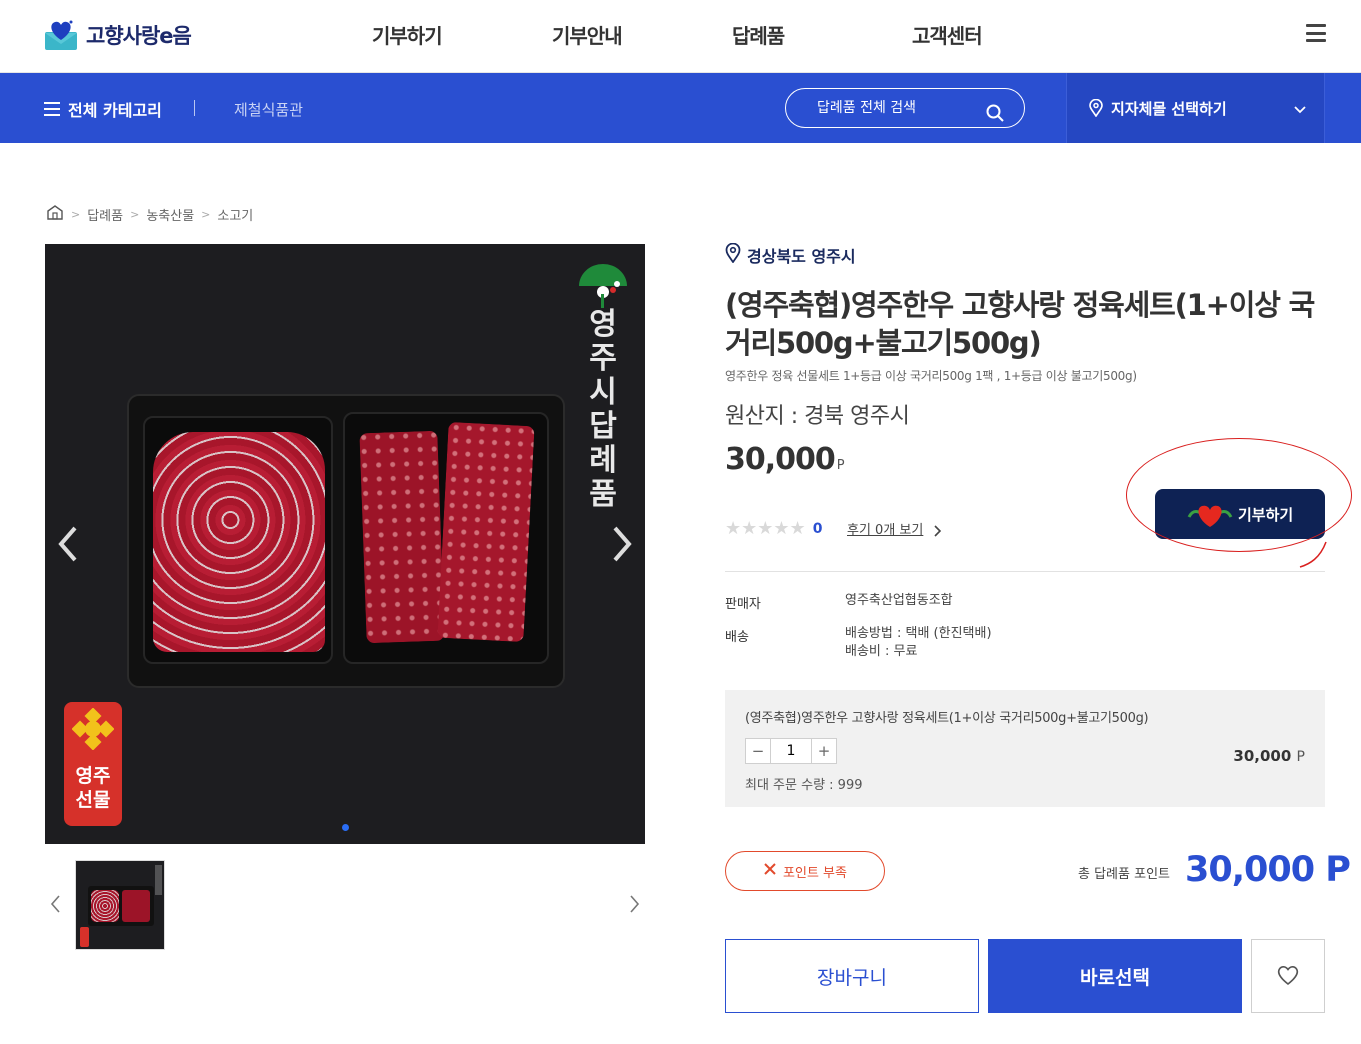 The width and height of the screenshot is (1361, 1044). What do you see at coordinates (93, 788) in the screenshot?
I see `badge-text: 영주선물` at bounding box center [93, 788].